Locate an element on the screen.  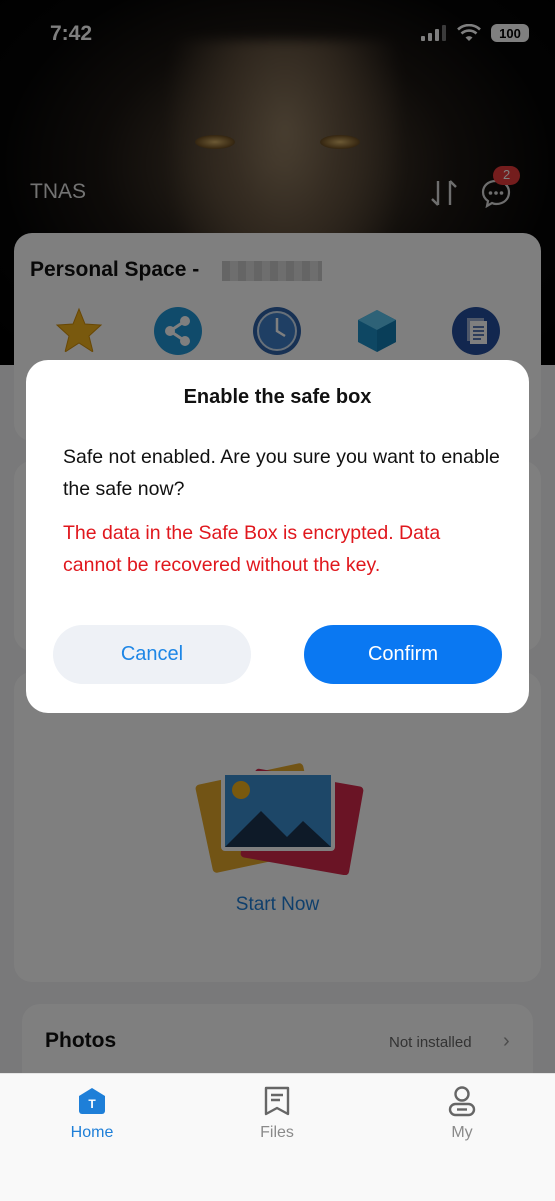
profile-icon is located at coordinates (462, 1101).